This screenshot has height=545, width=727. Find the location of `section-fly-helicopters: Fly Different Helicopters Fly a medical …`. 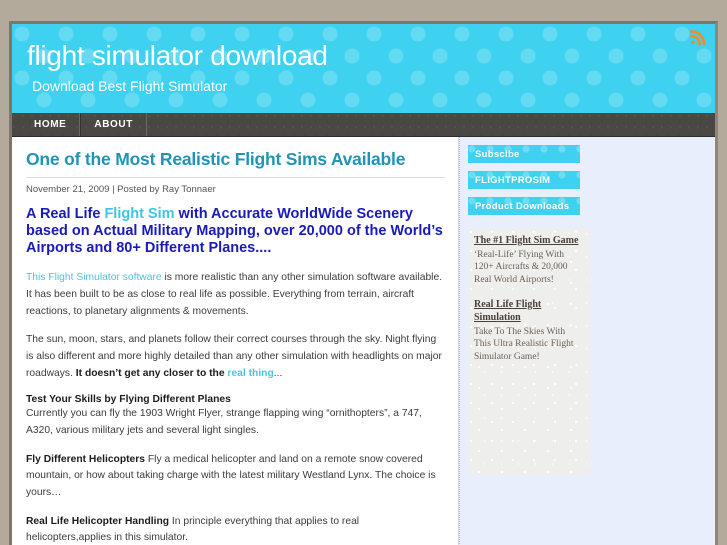

section-fly-helicopters: Fly Different Helicopters Fly a medical … is located at coordinates (235, 477).